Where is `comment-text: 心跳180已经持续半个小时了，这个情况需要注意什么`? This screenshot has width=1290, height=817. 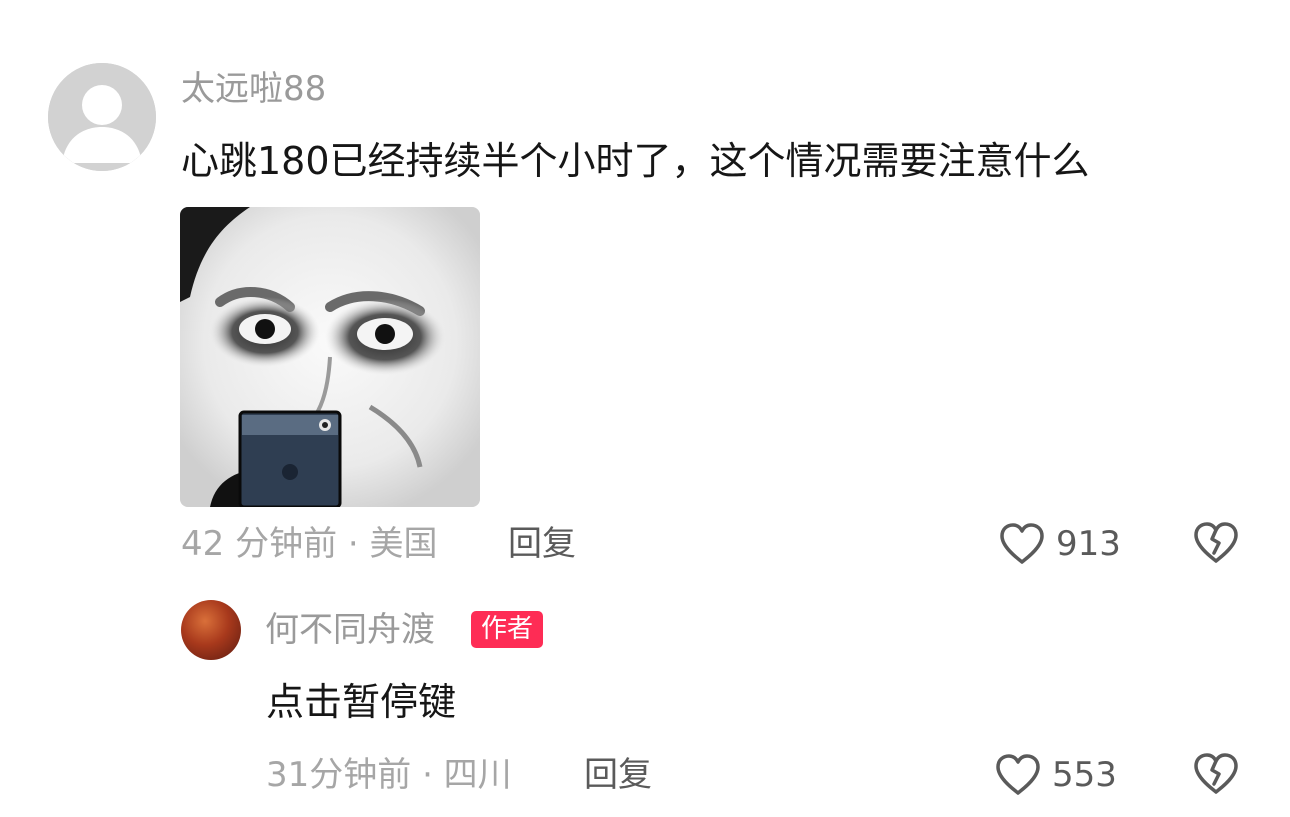 comment-text: 心跳180已经持续半个小时了，这个情况需要注意什么 is located at coordinates (635, 161).